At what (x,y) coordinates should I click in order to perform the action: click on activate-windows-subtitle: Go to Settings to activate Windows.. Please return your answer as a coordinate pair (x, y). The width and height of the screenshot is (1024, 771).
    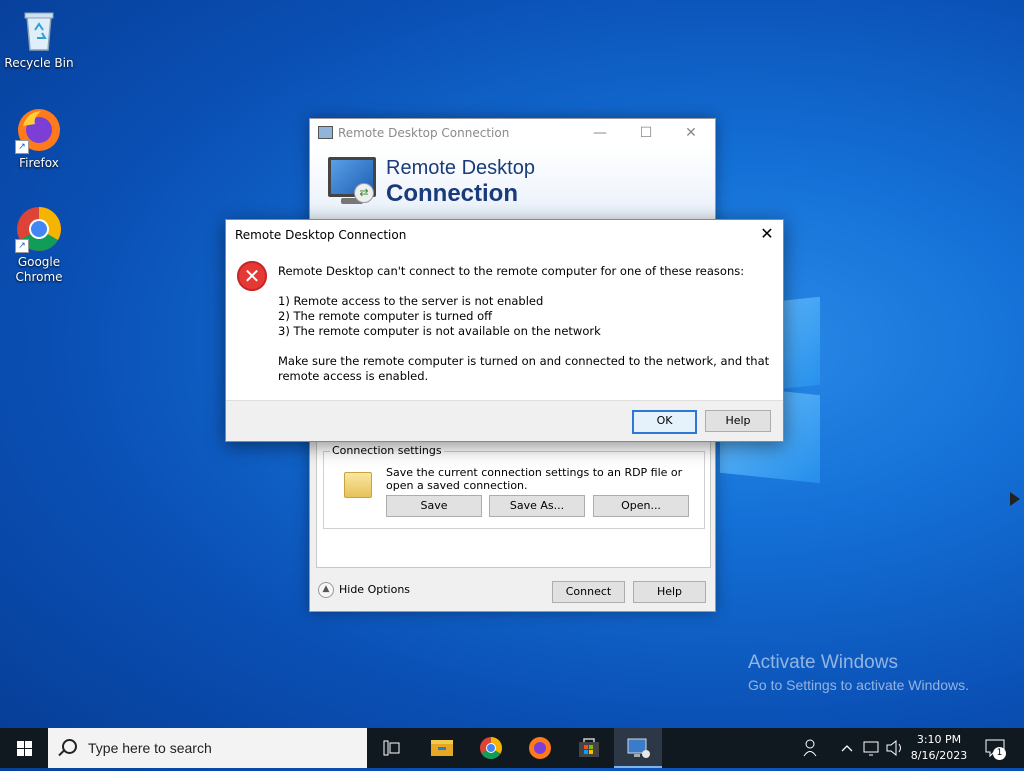
    Looking at the image, I should click on (858, 685).